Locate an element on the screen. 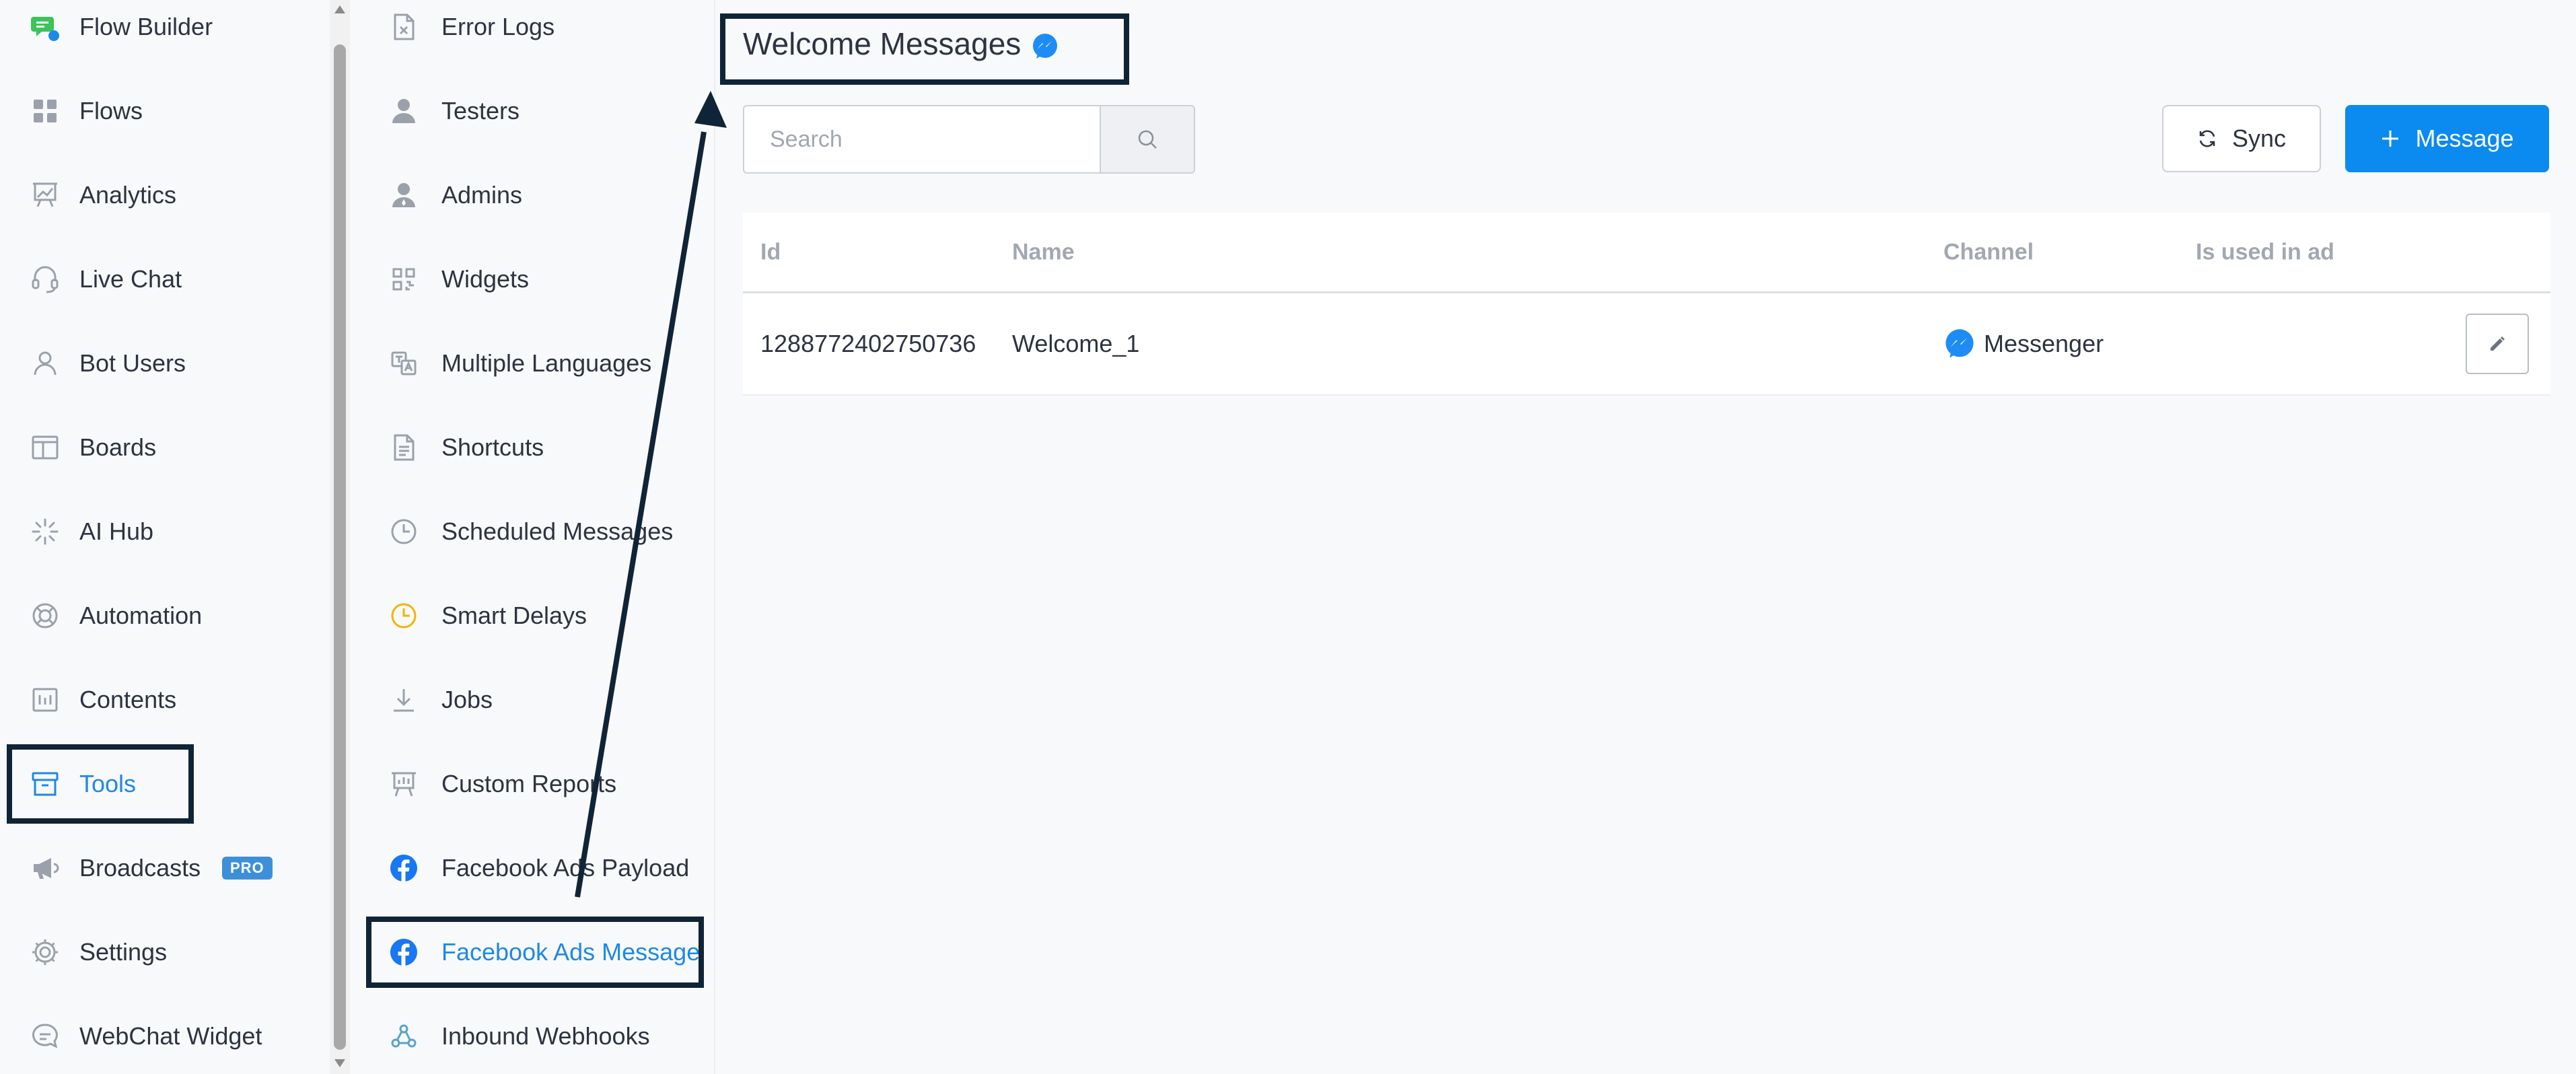 Image resolution: width=2576 pixels, height=1074 pixels. sidebar-item-label: Automation is located at coordinates (141, 616).